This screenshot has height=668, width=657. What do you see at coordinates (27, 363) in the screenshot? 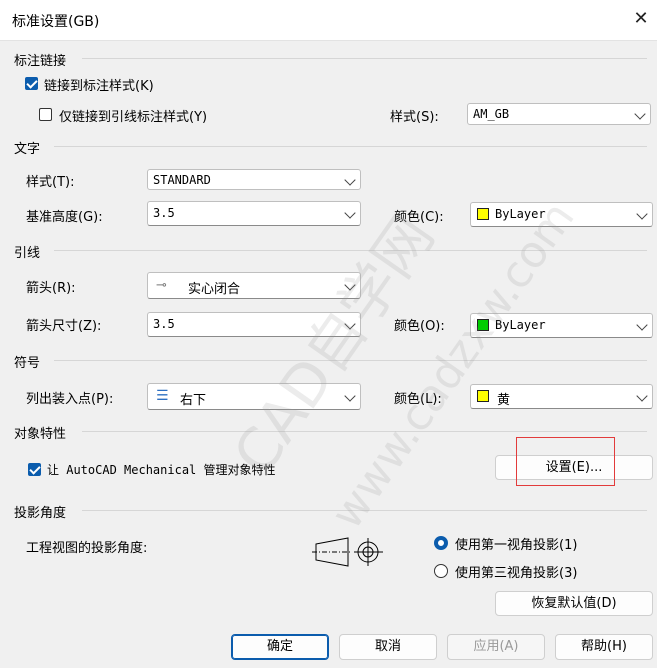
I see `section-symbol: 符号` at bounding box center [27, 363].